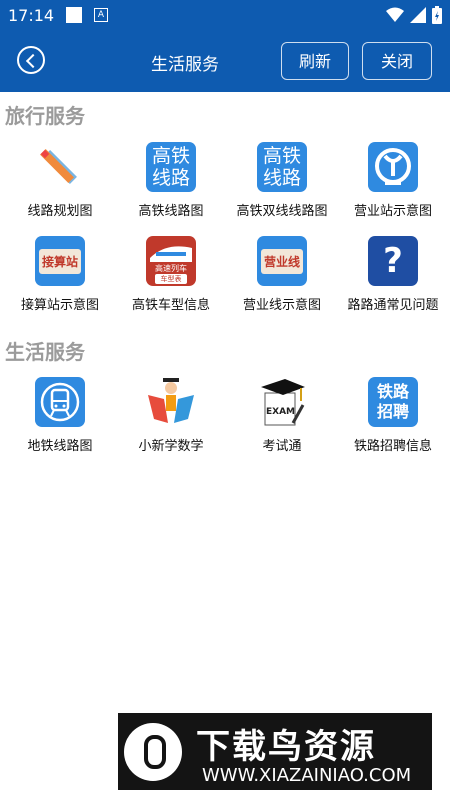  What do you see at coordinates (393, 402) in the screenshot?
I see `railway-recruit-icon: 铁路 招聘` at bounding box center [393, 402].